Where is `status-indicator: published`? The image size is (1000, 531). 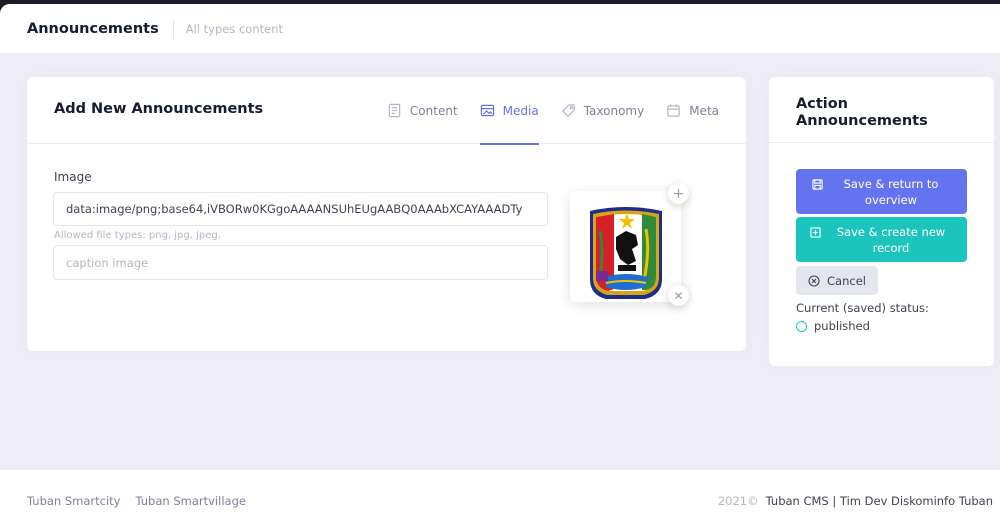 status-indicator: published is located at coordinates (833, 326).